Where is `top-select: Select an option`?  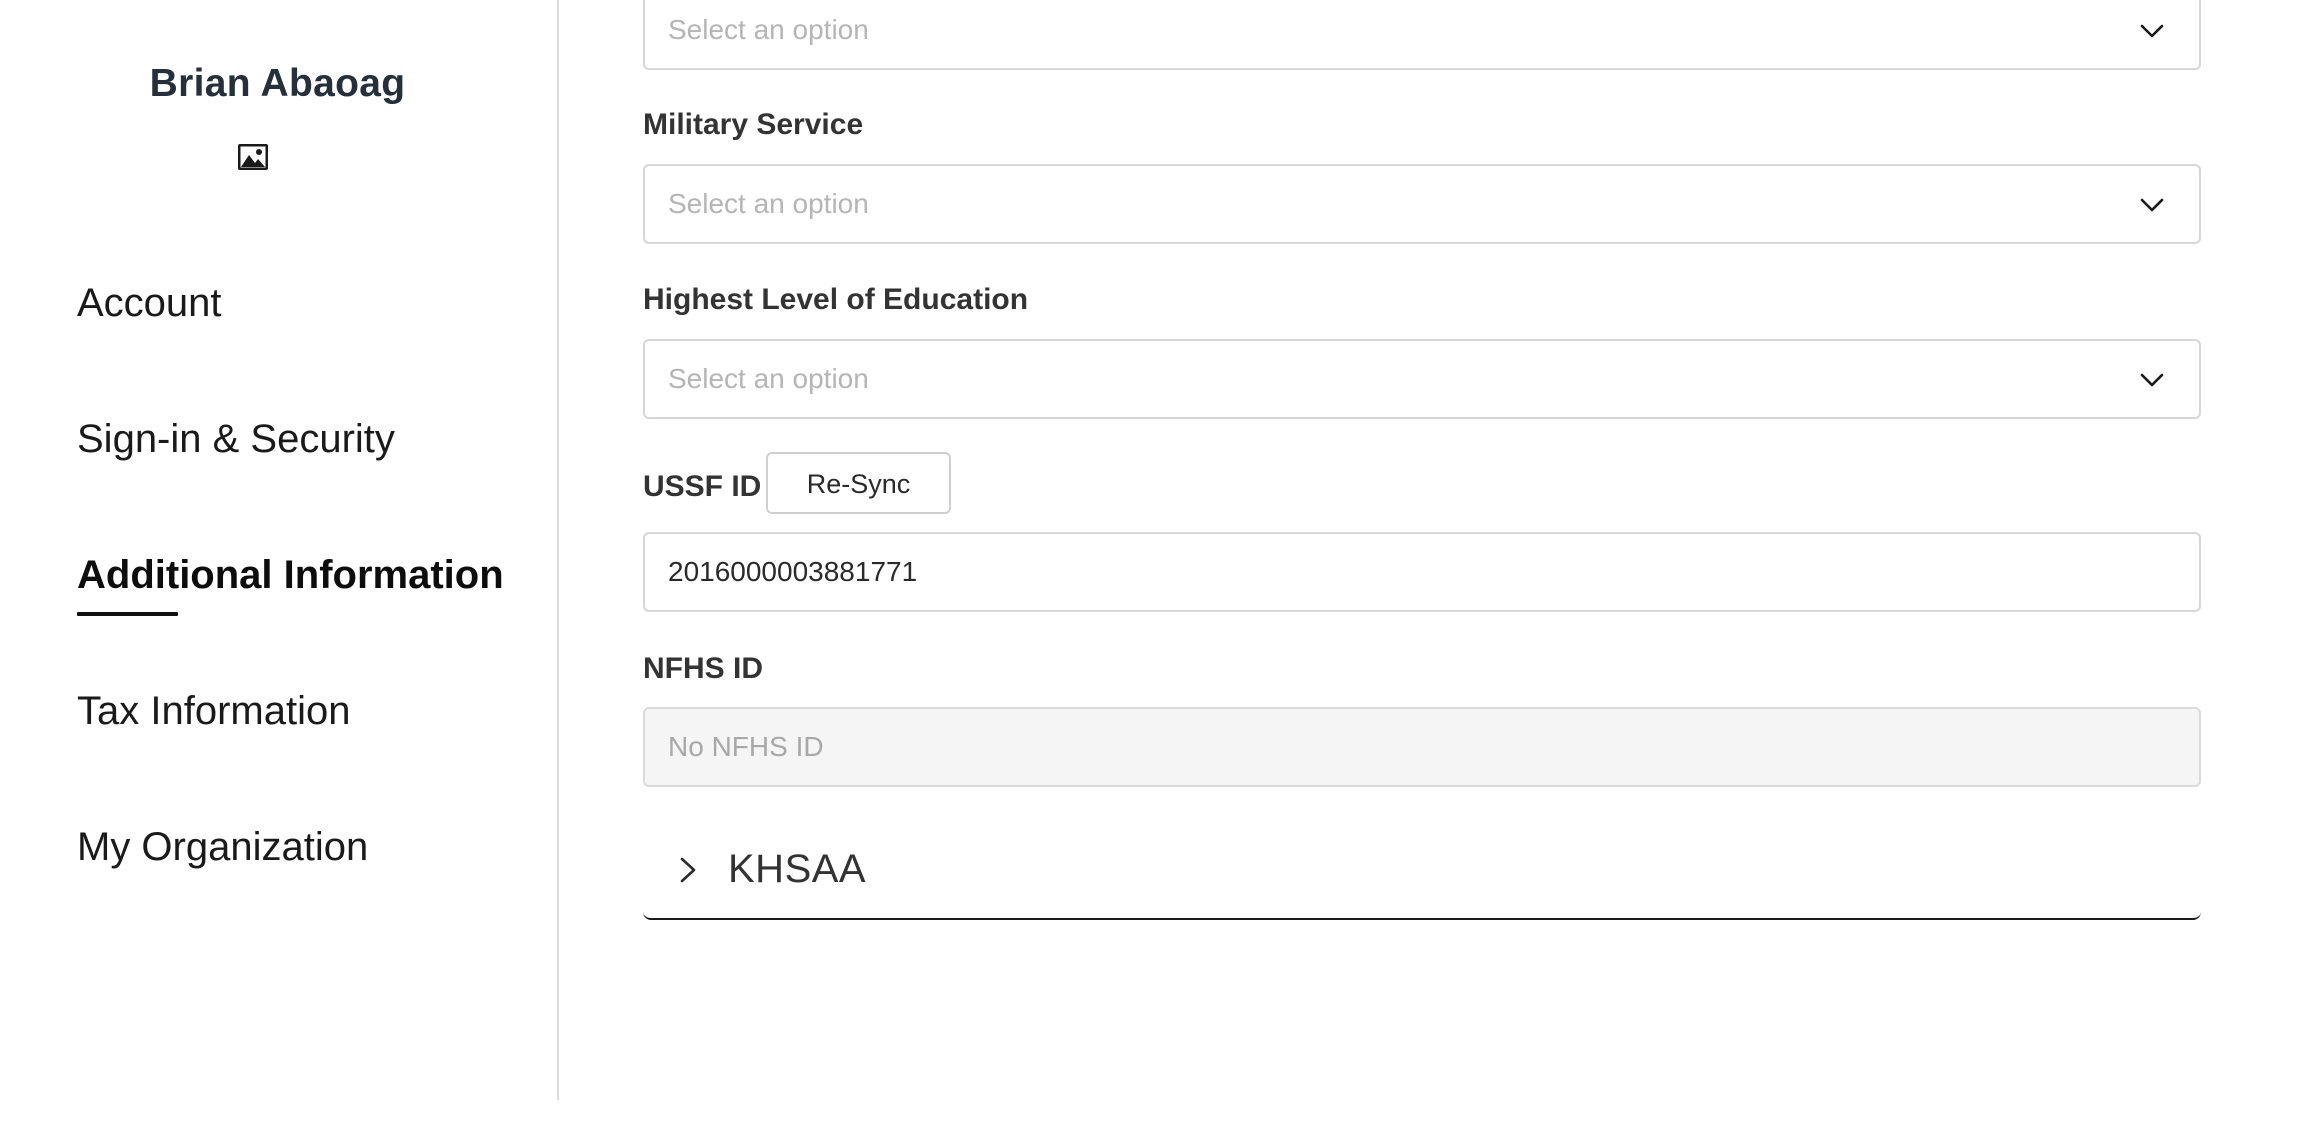
top-select: Select an option is located at coordinates (1422, 35).